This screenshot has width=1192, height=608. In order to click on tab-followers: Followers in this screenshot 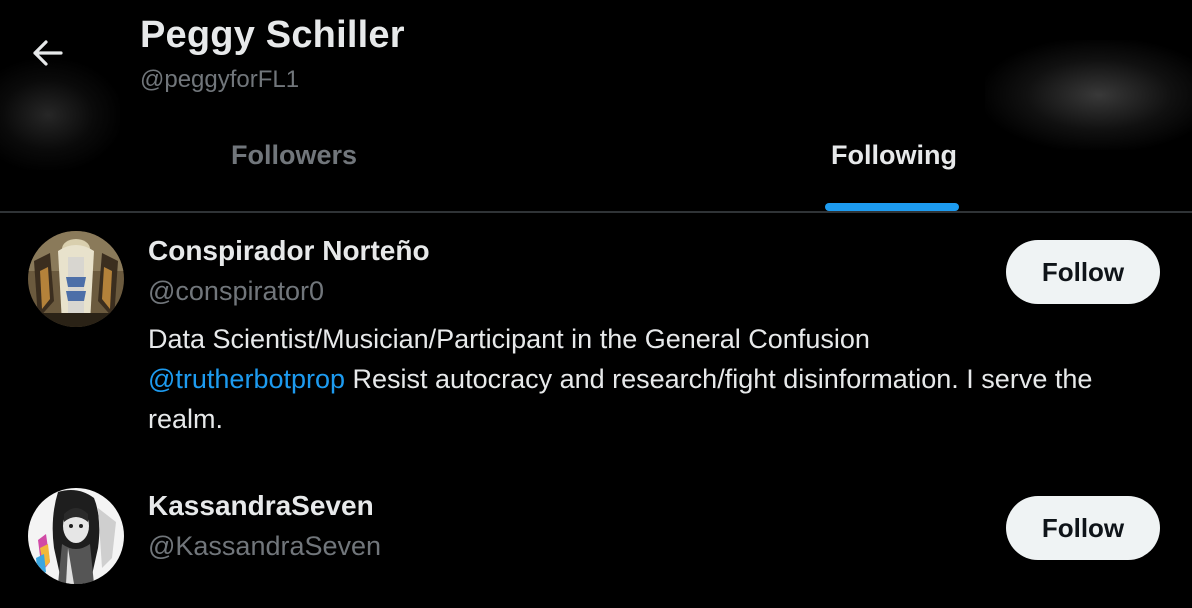, I will do `click(294, 168)`.